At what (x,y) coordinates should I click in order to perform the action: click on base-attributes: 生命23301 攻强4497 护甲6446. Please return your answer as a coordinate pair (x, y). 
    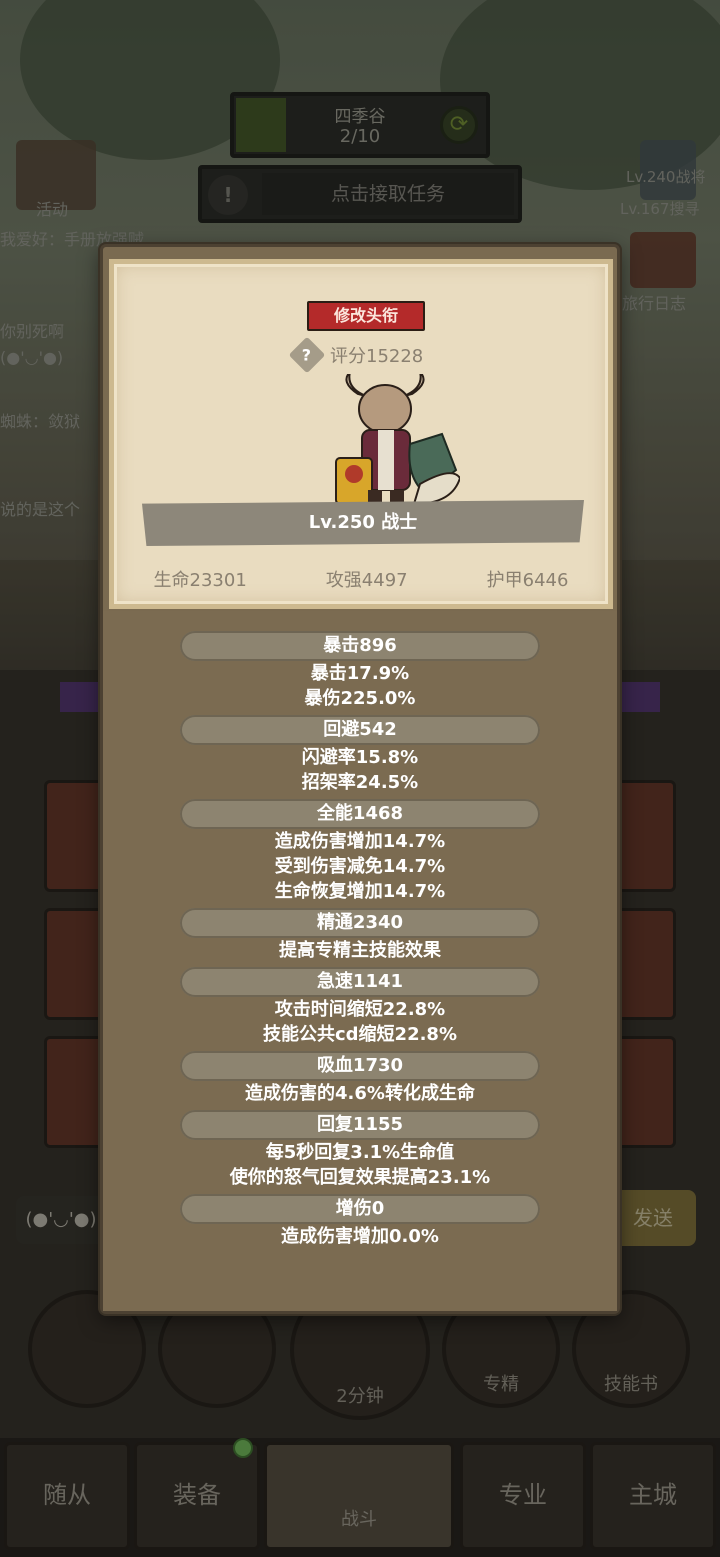
    Looking at the image, I should click on (361, 579).